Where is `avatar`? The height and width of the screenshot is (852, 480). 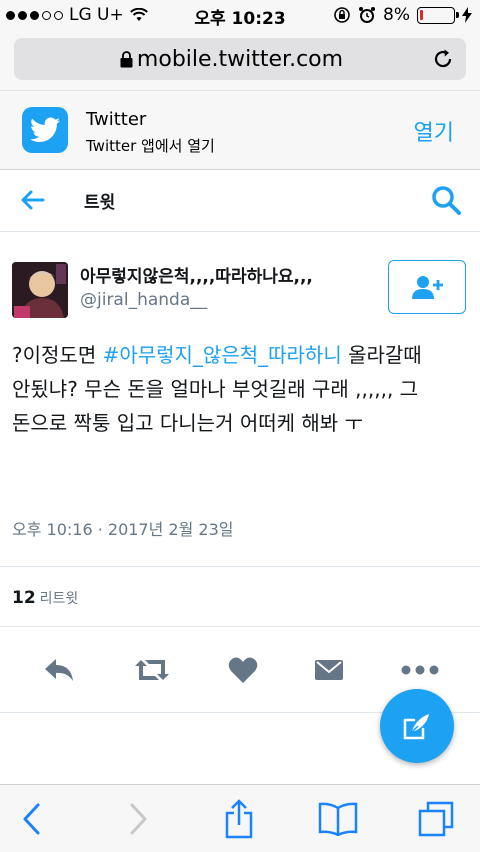
avatar is located at coordinates (40, 290).